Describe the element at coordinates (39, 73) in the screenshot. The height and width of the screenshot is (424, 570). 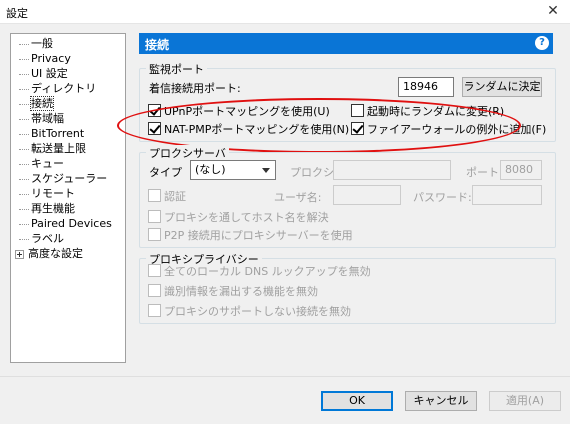
I see `tree-item-ui-settings: UI 設定` at that location.